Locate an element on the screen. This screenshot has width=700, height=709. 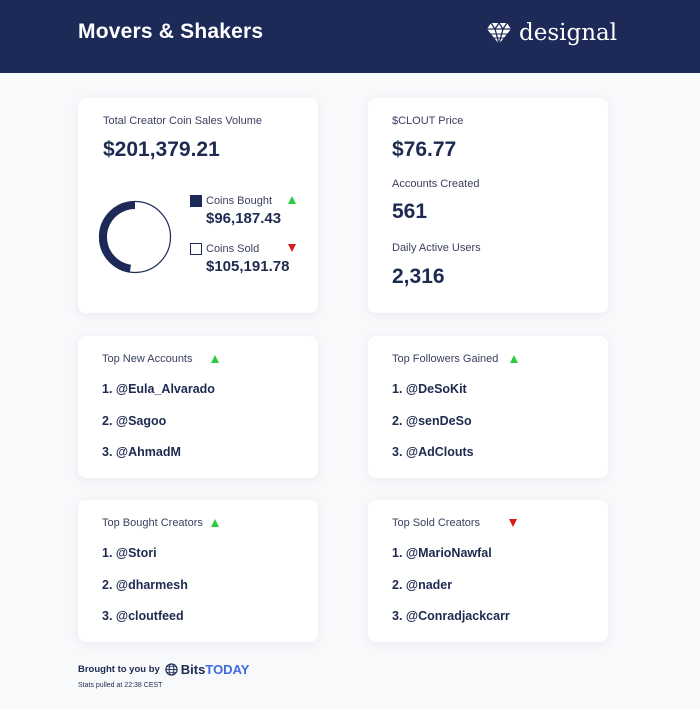
diamond-icon is located at coordinates (499, 33).